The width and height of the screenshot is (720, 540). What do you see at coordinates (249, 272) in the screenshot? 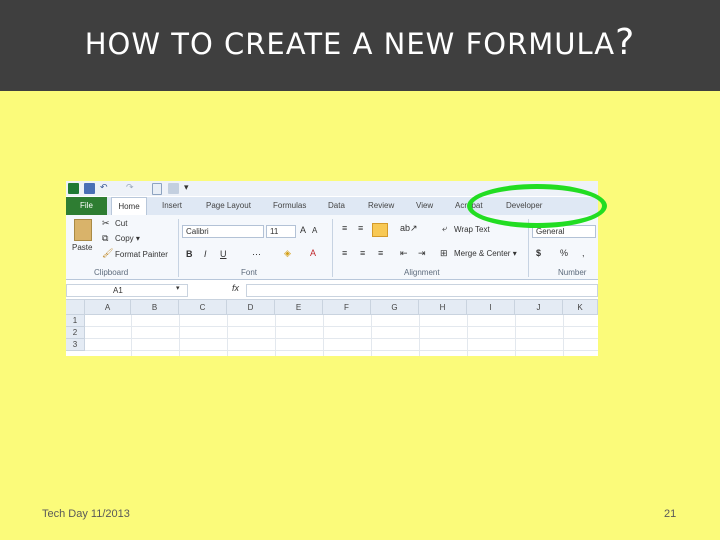
I see `group-label-font: Font` at bounding box center [249, 272].